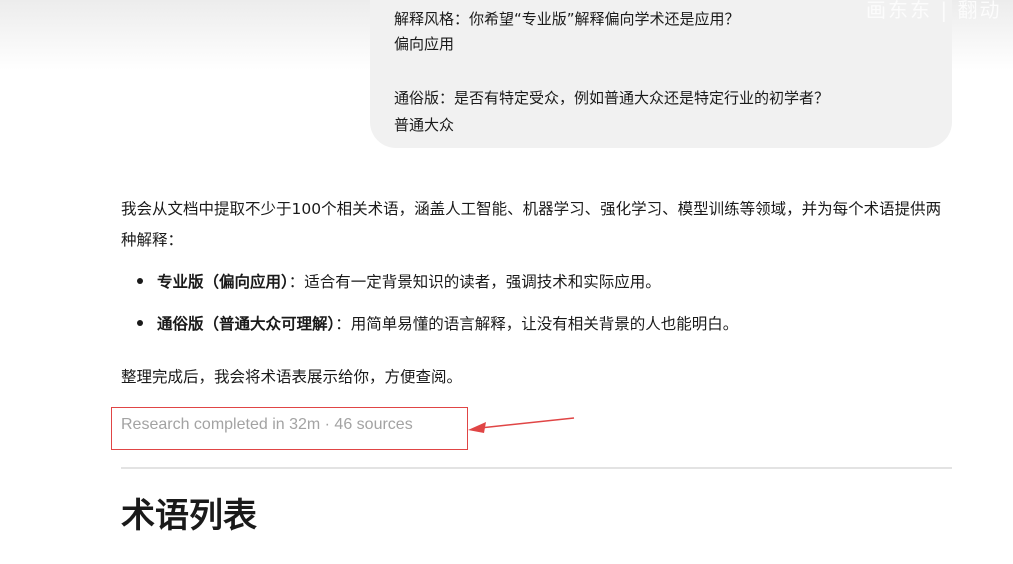 The image size is (1013, 564). I want to click on bullet-text: ：用简单易懂的语言解释，让没有相关背景的人也能明白。, so click(537, 324).